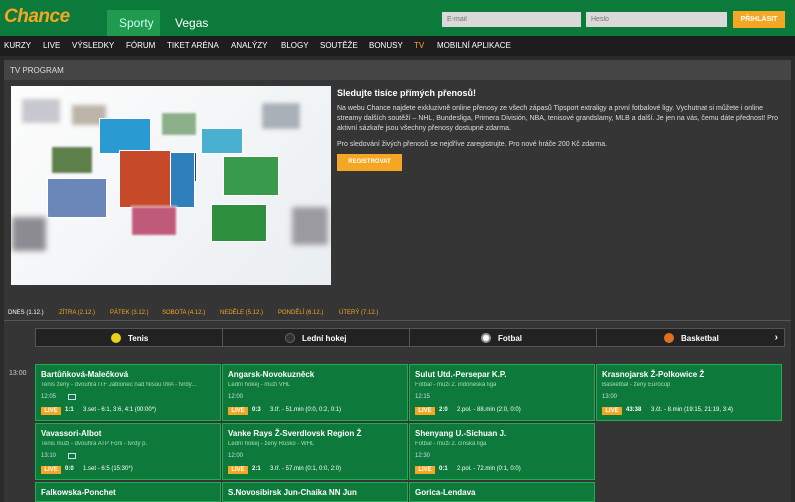  I want to click on day-tab: SOBOTA (4.12.), so click(183, 313).